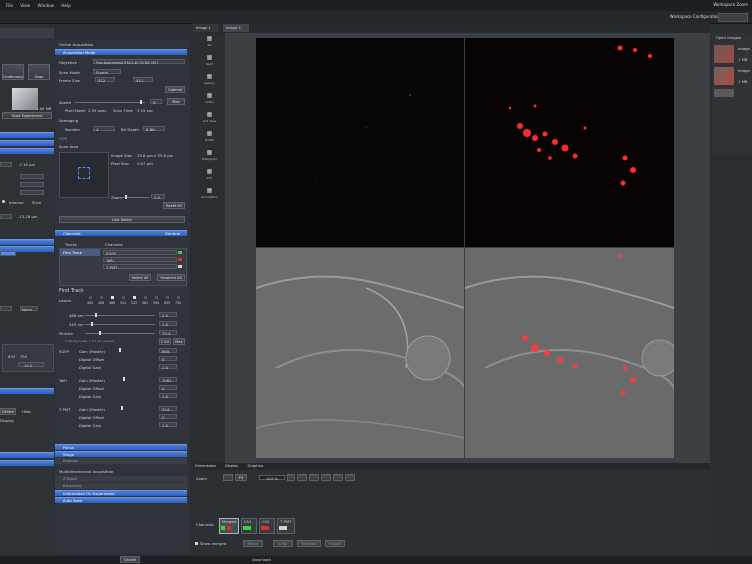 The image size is (752, 564). I want to click on tari-offset-field: 0, so click(168, 388).